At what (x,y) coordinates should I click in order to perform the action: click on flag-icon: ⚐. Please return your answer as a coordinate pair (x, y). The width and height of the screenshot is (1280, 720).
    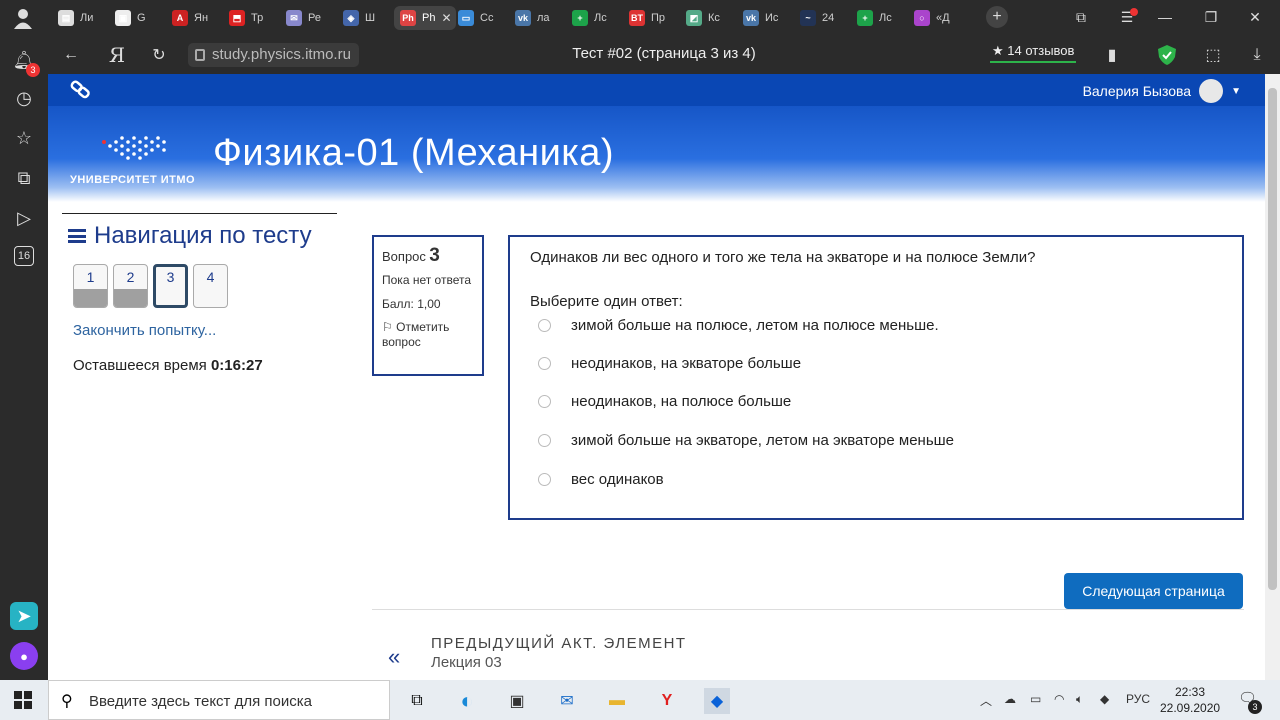
    Looking at the image, I should click on (387, 327).